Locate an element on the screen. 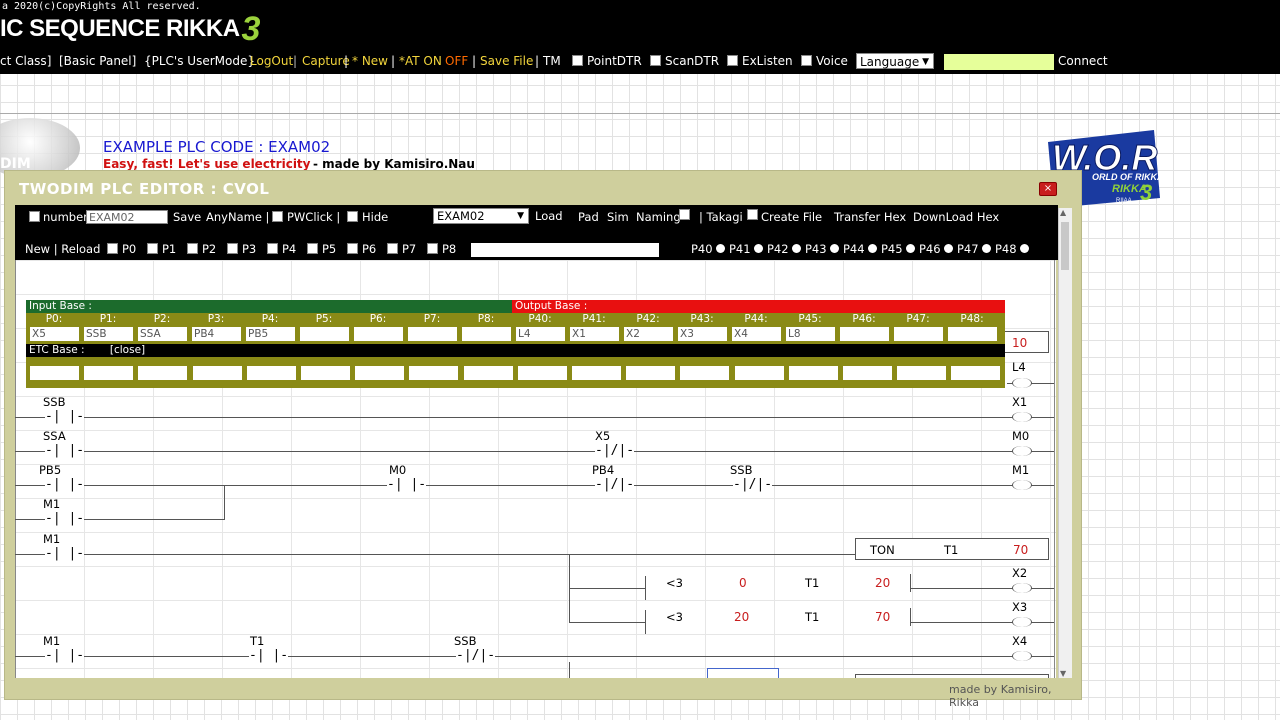  contact-m1: -| |- is located at coordinates (65, 553).